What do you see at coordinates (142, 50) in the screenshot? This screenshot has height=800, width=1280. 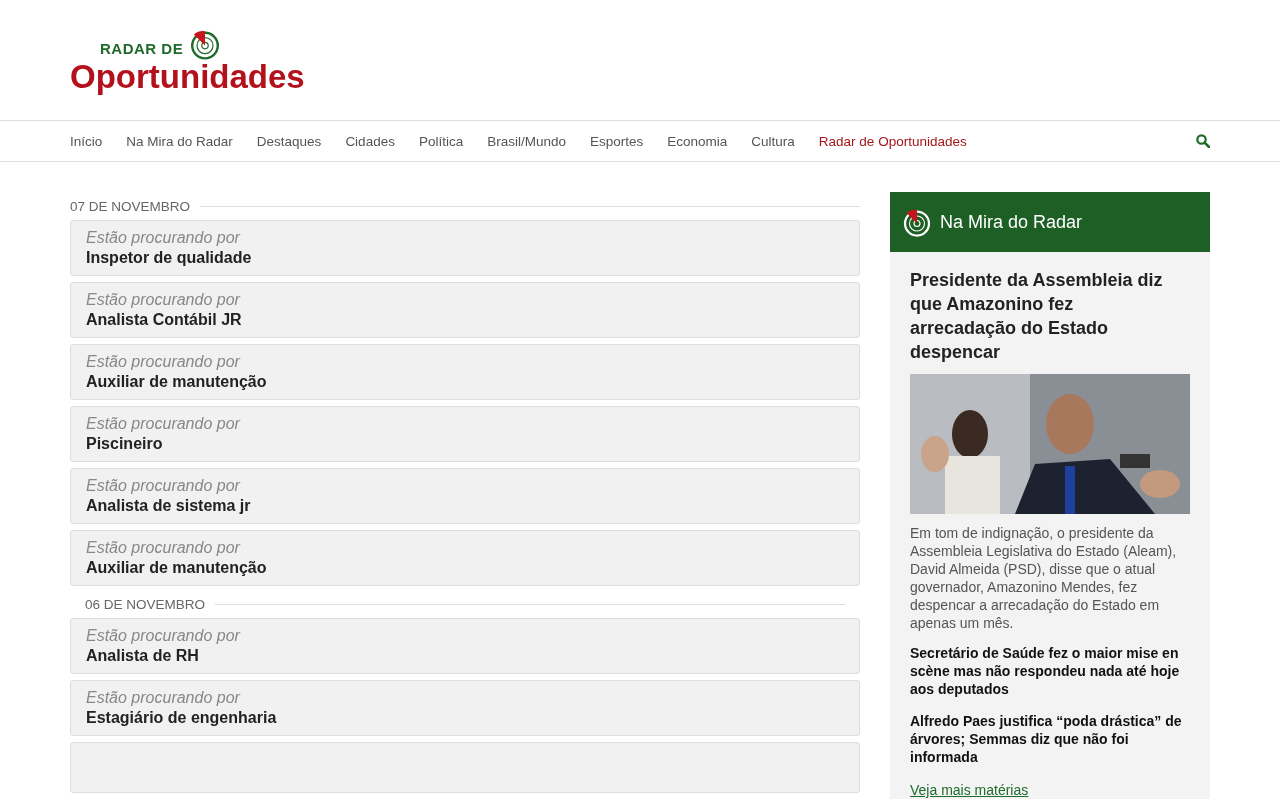 I see `logo-tagline: RADAR DE` at bounding box center [142, 50].